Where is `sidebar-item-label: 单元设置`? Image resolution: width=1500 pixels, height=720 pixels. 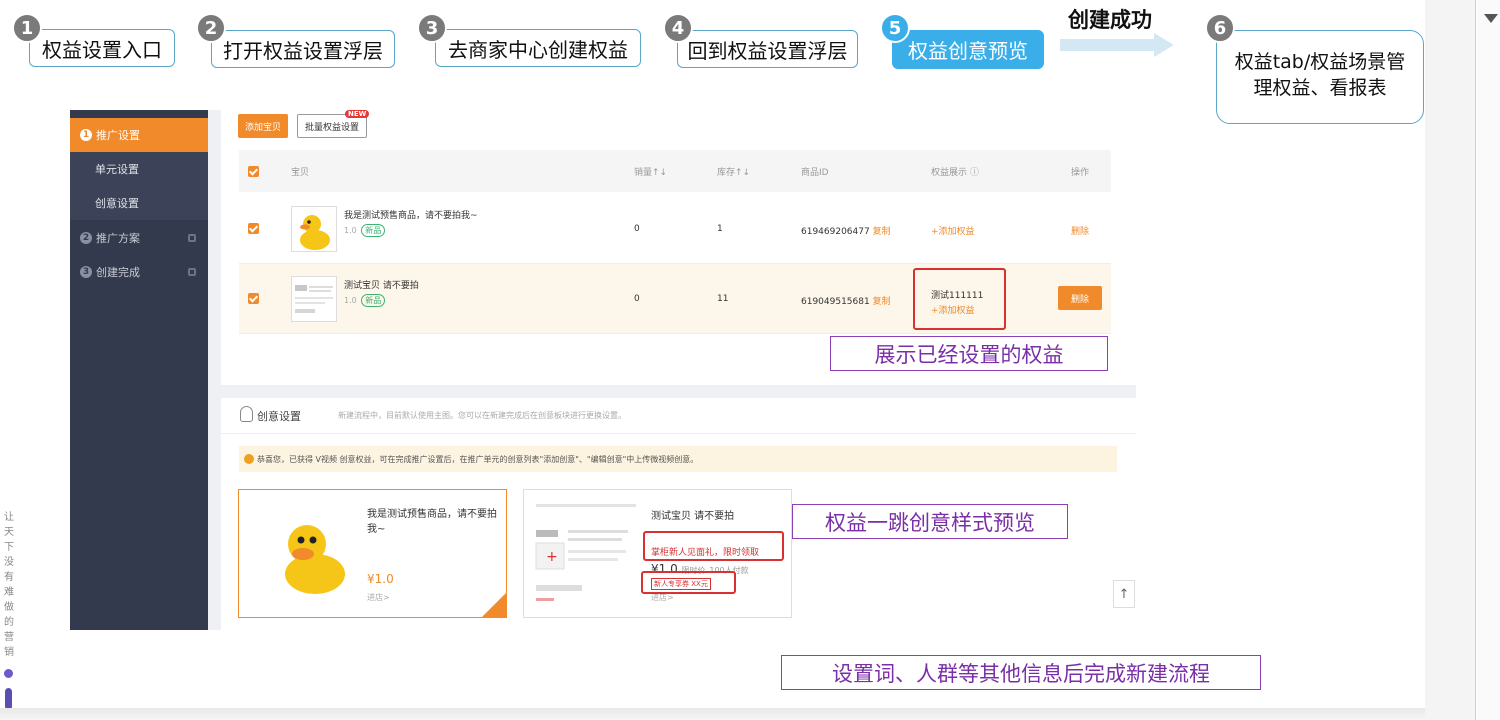 sidebar-item-label: 单元设置 is located at coordinates (117, 169).